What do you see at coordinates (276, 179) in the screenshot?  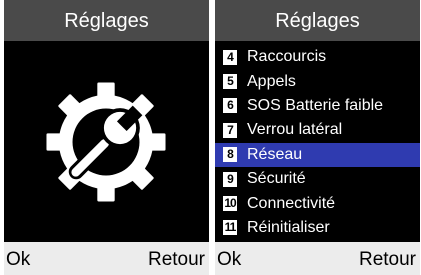 I see `menu-item-label: Sécurité` at bounding box center [276, 179].